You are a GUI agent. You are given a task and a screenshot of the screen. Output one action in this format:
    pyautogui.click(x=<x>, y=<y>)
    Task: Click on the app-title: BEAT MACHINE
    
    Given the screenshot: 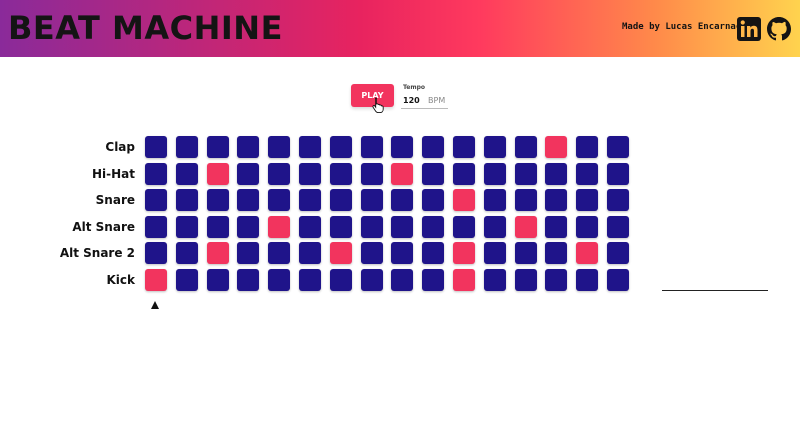 What is the action you would take?
    pyautogui.click(x=145, y=28)
    